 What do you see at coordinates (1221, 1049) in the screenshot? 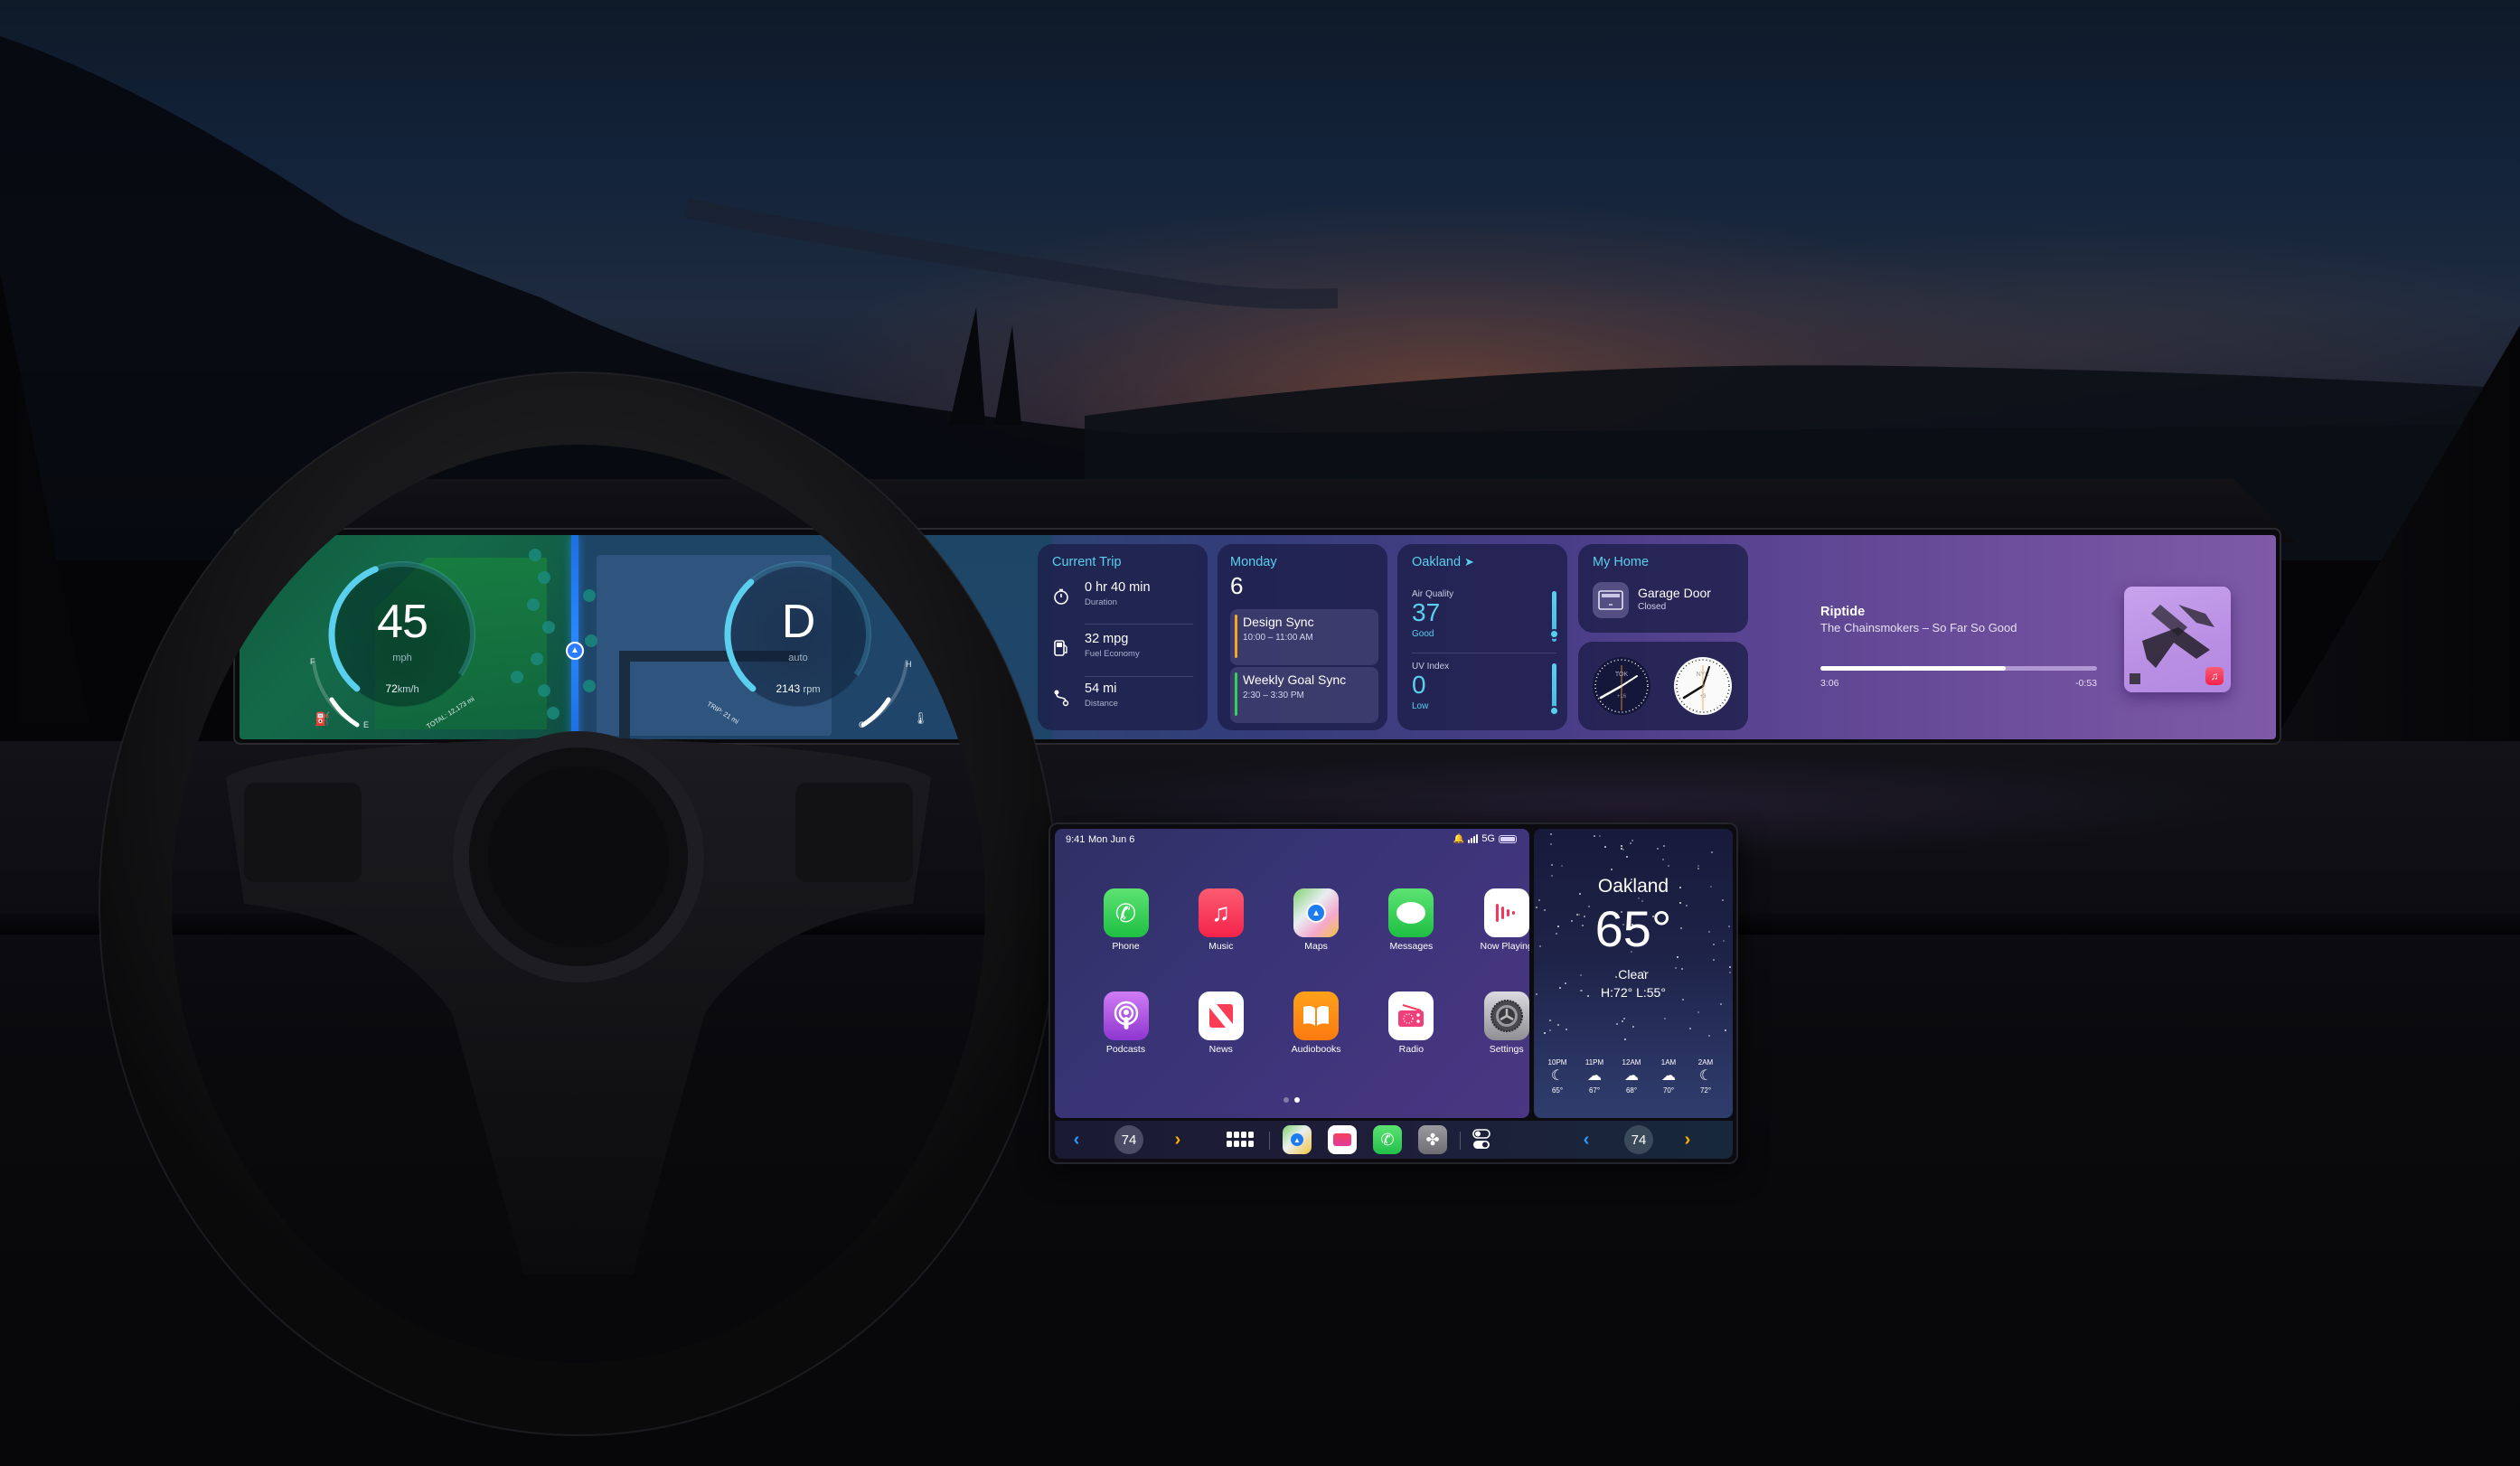
I see `app-label: News` at bounding box center [1221, 1049].